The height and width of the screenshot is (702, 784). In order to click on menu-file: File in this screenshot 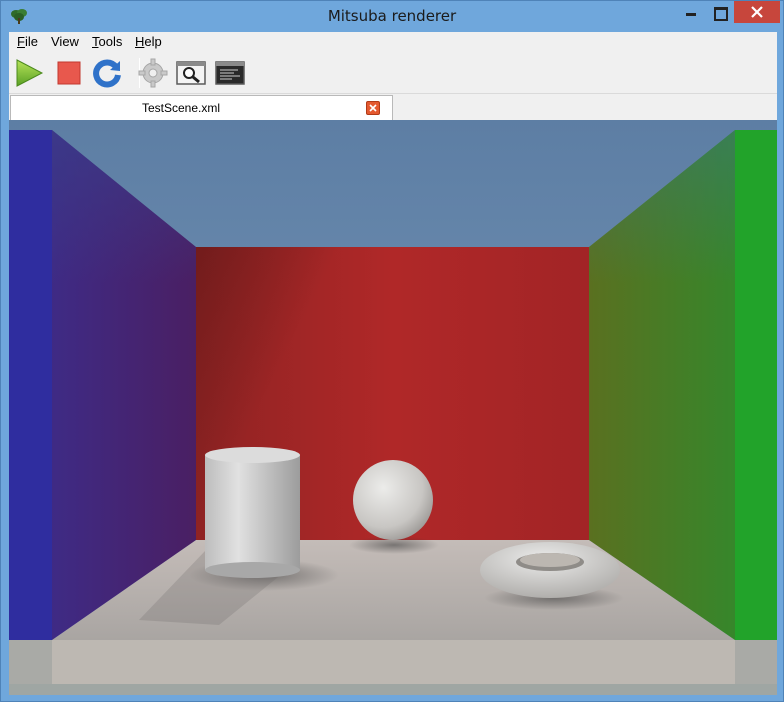, I will do `click(27, 41)`.